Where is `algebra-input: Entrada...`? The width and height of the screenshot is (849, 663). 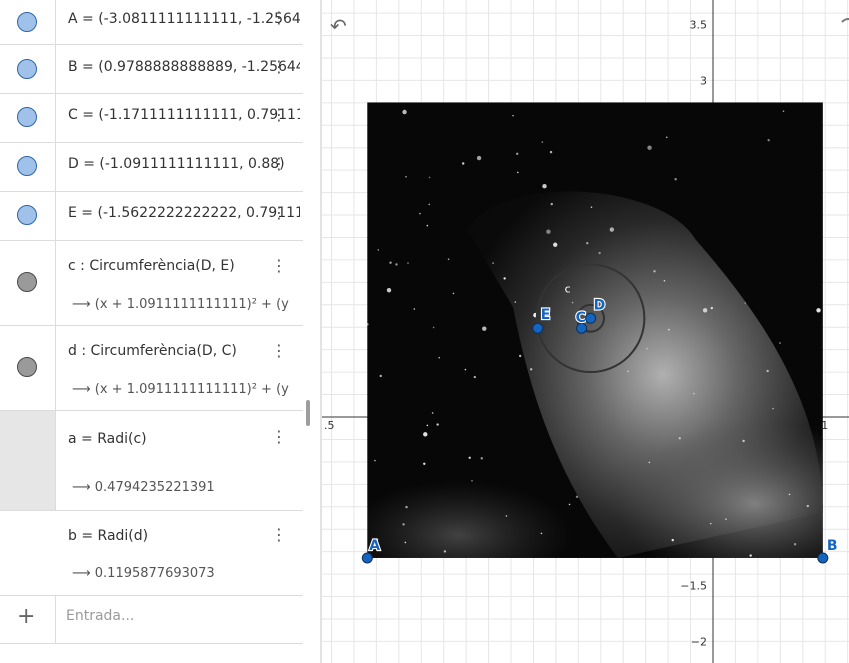 algebra-input: Entrada... is located at coordinates (100, 616).